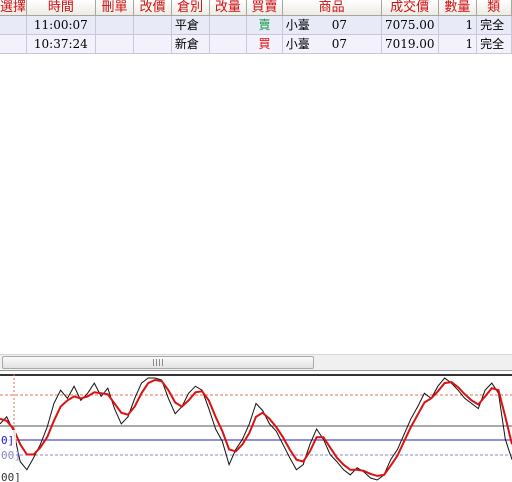 Image resolution: width=512 pixels, height=482 pixels. What do you see at coordinates (410, 8) in the screenshot?
I see `col-price-header: 成交價` at bounding box center [410, 8].